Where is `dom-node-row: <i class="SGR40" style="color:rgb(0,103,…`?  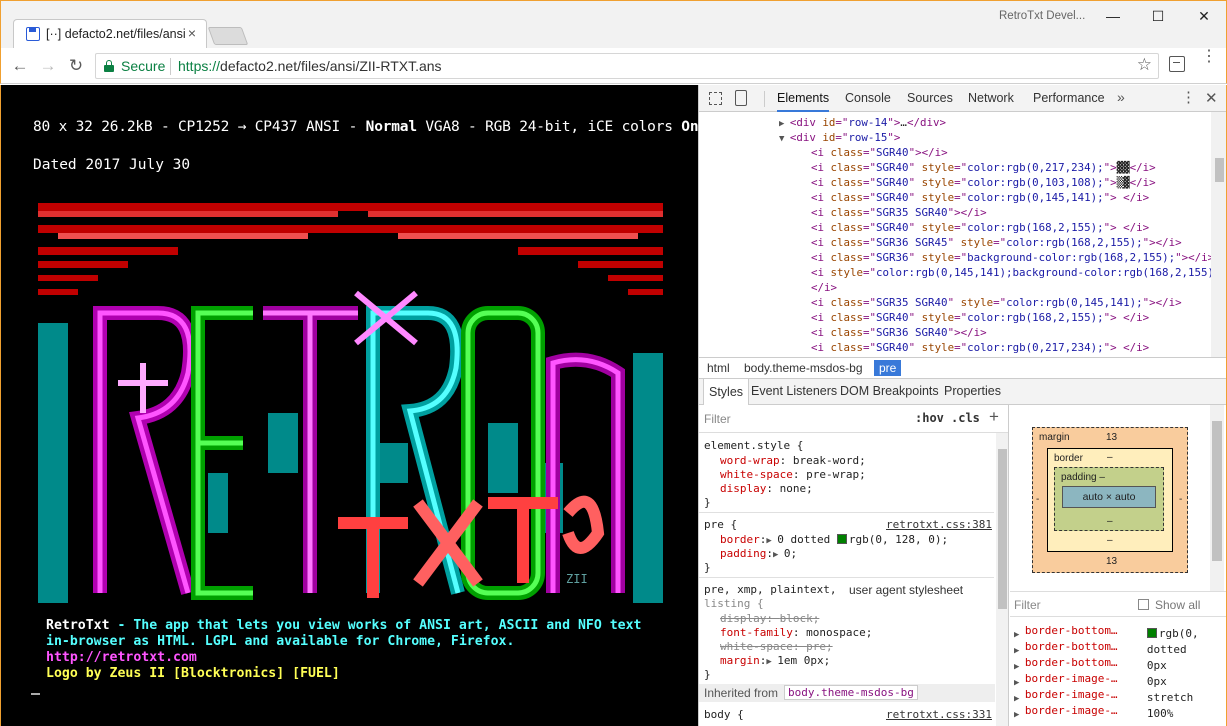 dom-node-row: <i class="SGR40" style="color:rgb(0,103,… is located at coordinates (983, 183).